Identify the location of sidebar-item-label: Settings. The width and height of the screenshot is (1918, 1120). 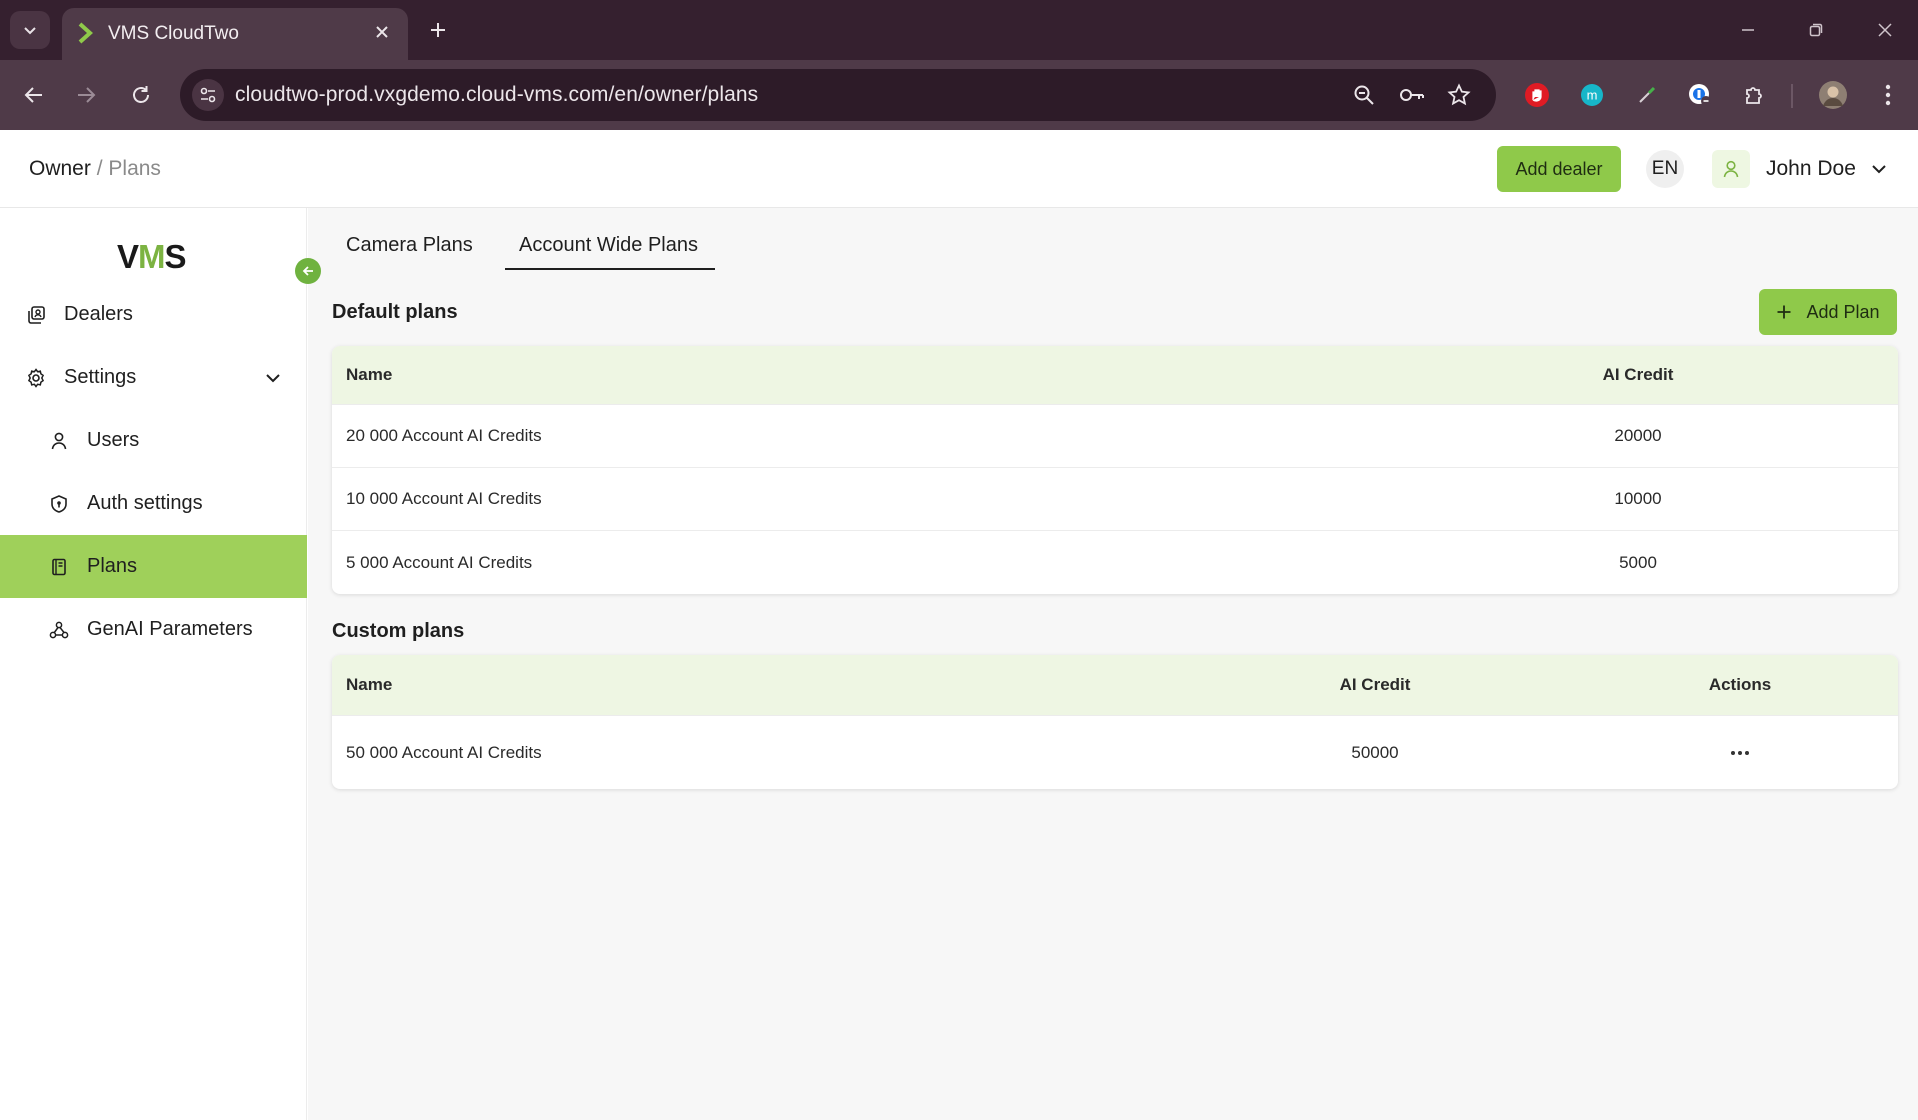
(100, 377).